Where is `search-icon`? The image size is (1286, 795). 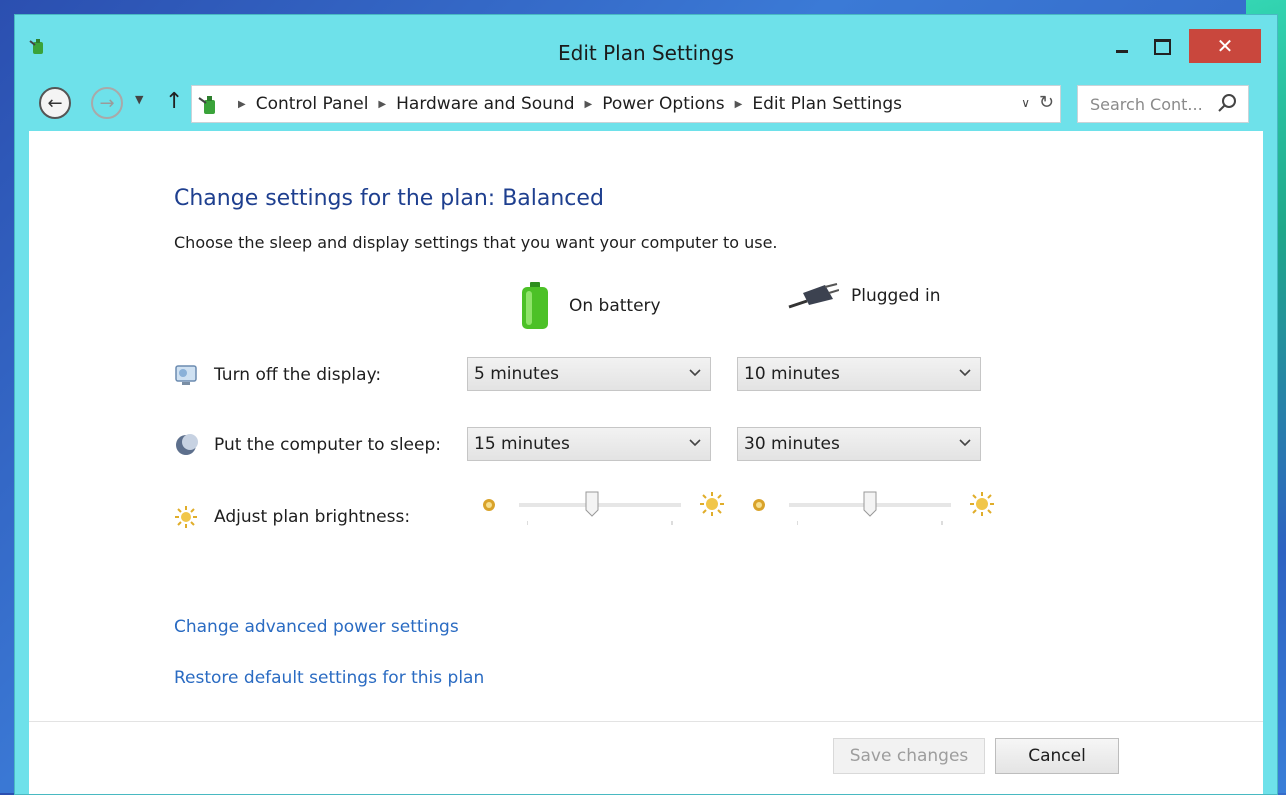
search-icon is located at coordinates (1227, 103).